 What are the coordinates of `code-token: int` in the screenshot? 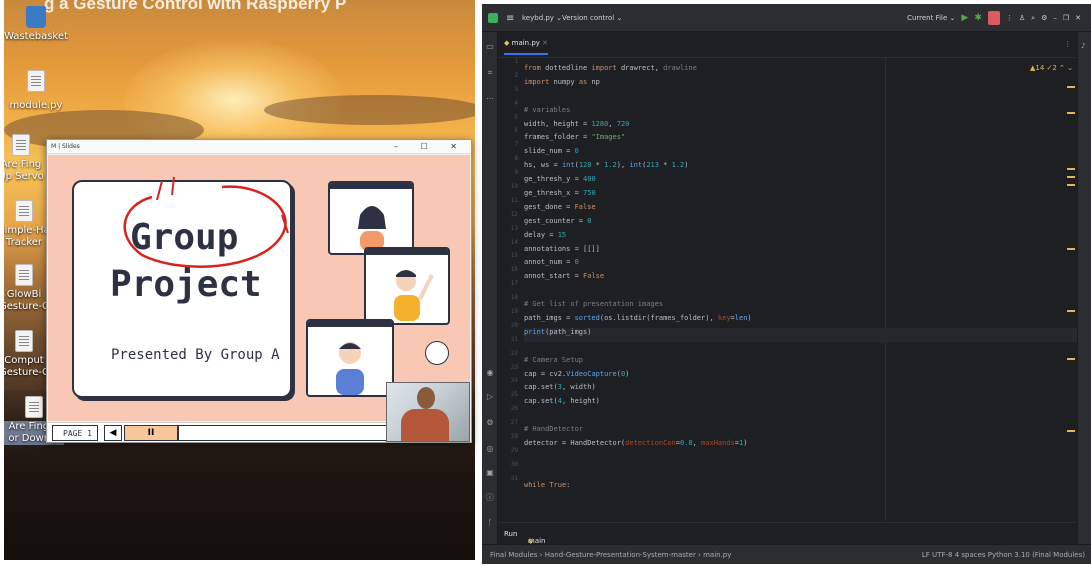 It's located at (568, 165).